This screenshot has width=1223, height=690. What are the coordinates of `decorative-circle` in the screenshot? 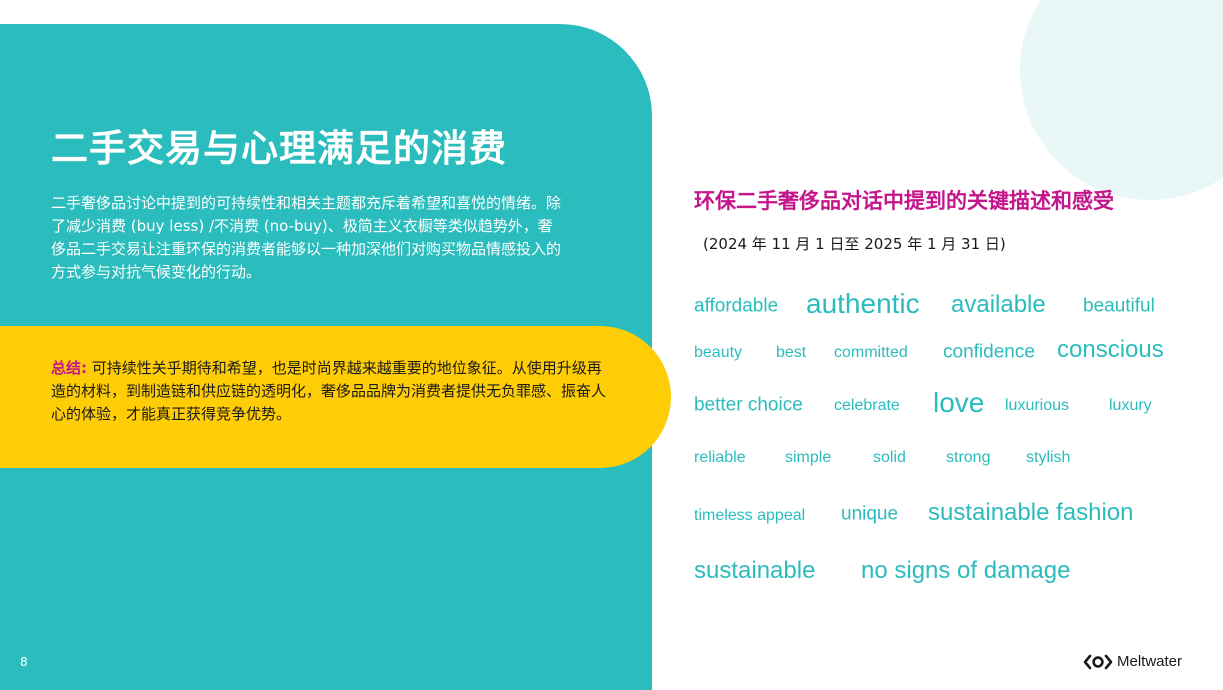 It's located at (1121, 100).